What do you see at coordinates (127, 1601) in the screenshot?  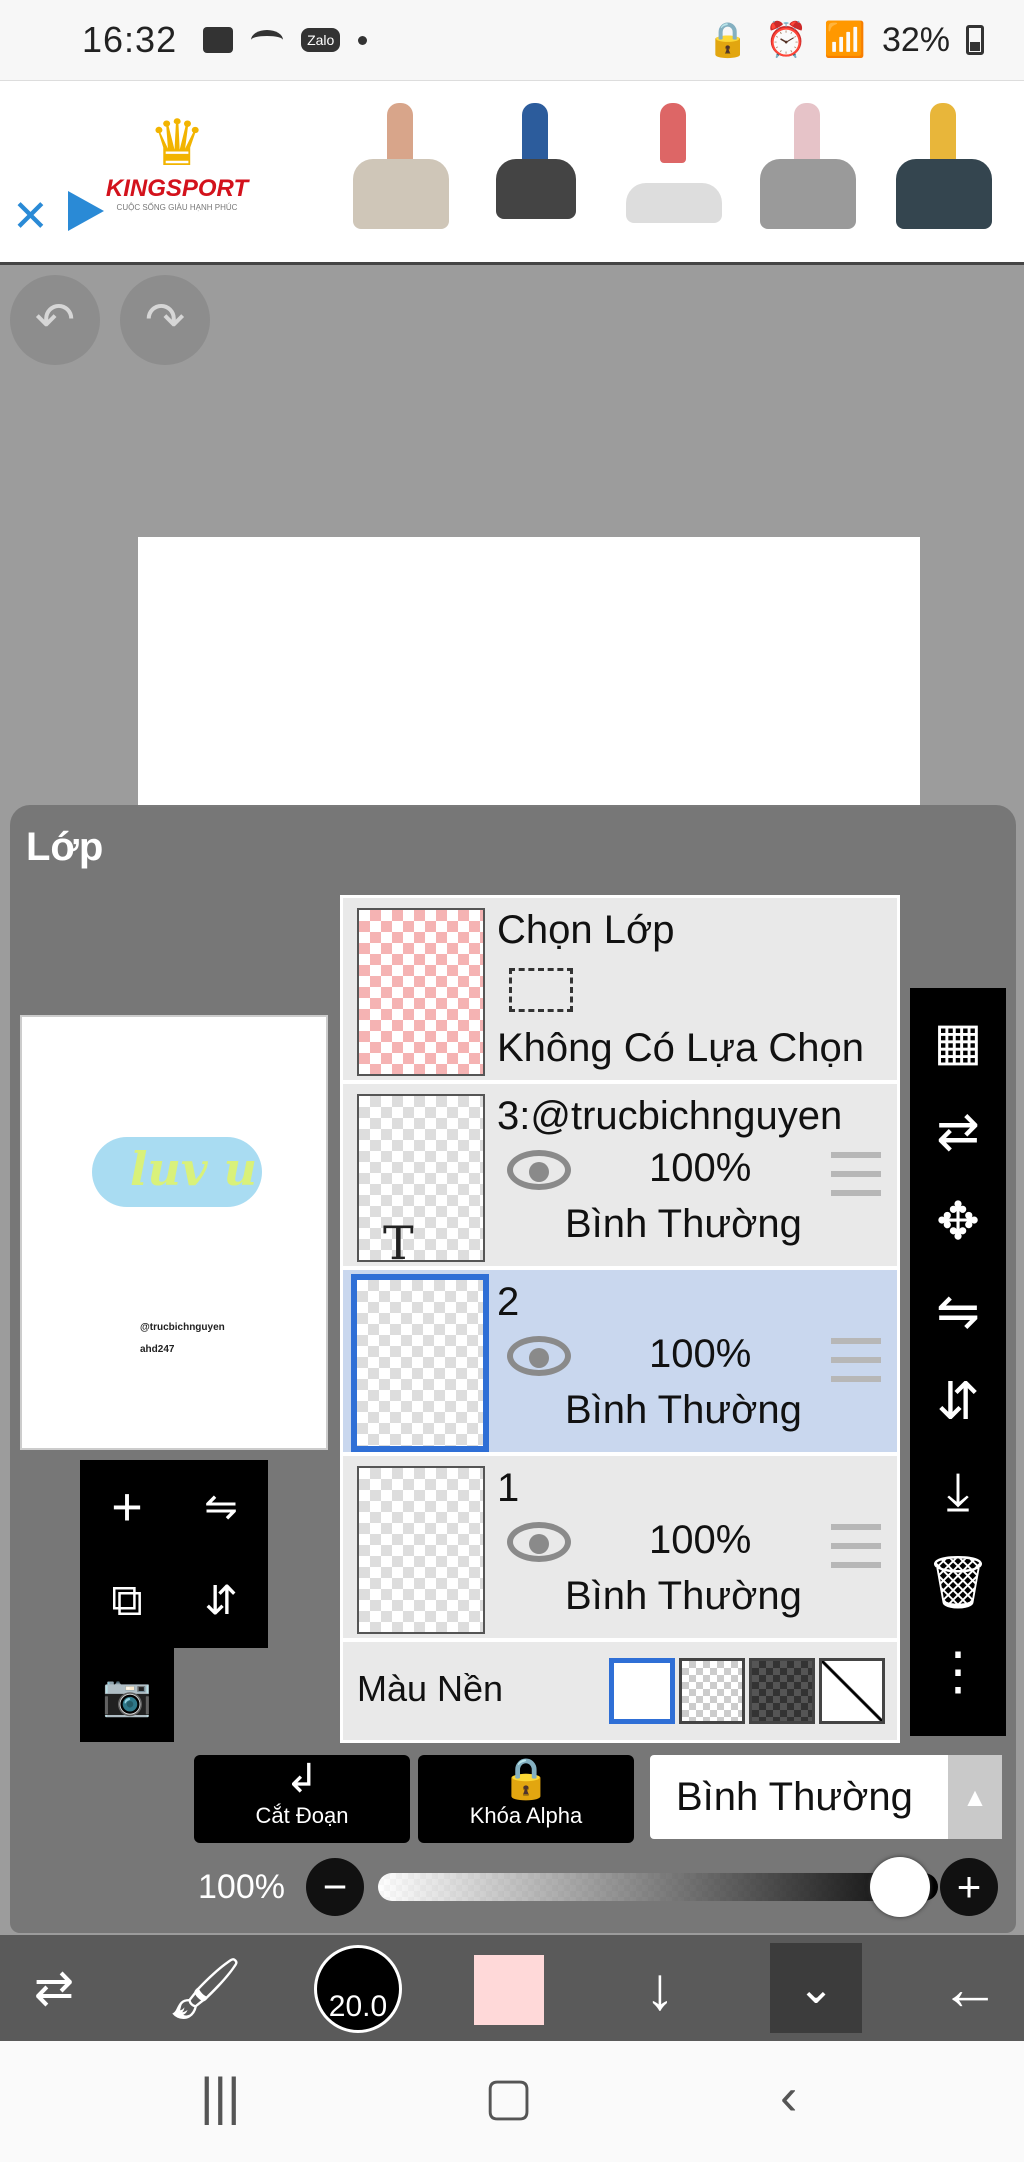 I see `duplicate-layer-button: ⧉` at bounding box center [127, 1601].